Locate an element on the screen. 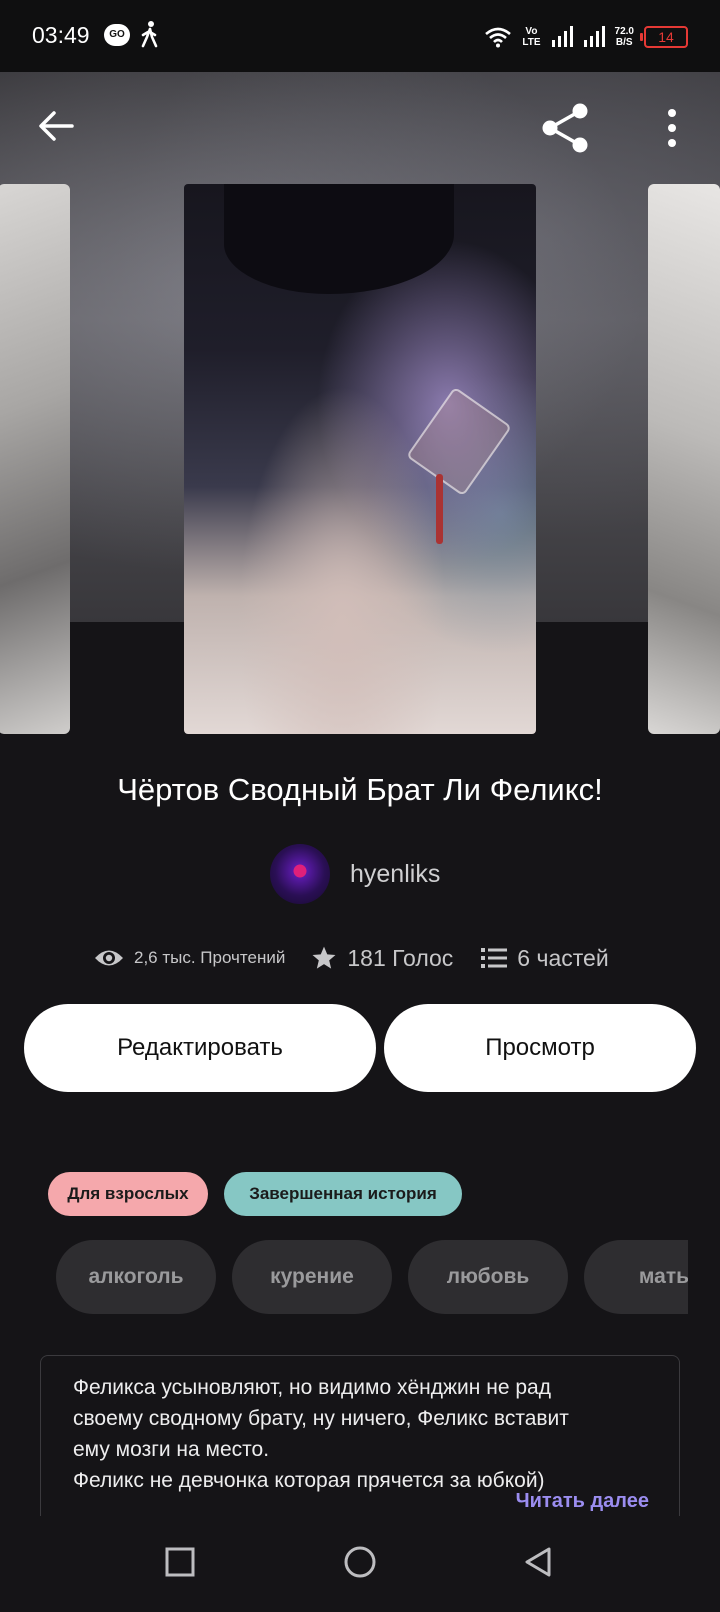 This screenshot has height=1612, width=720. status-time: 03:49 is located at coordinates (61, 35).